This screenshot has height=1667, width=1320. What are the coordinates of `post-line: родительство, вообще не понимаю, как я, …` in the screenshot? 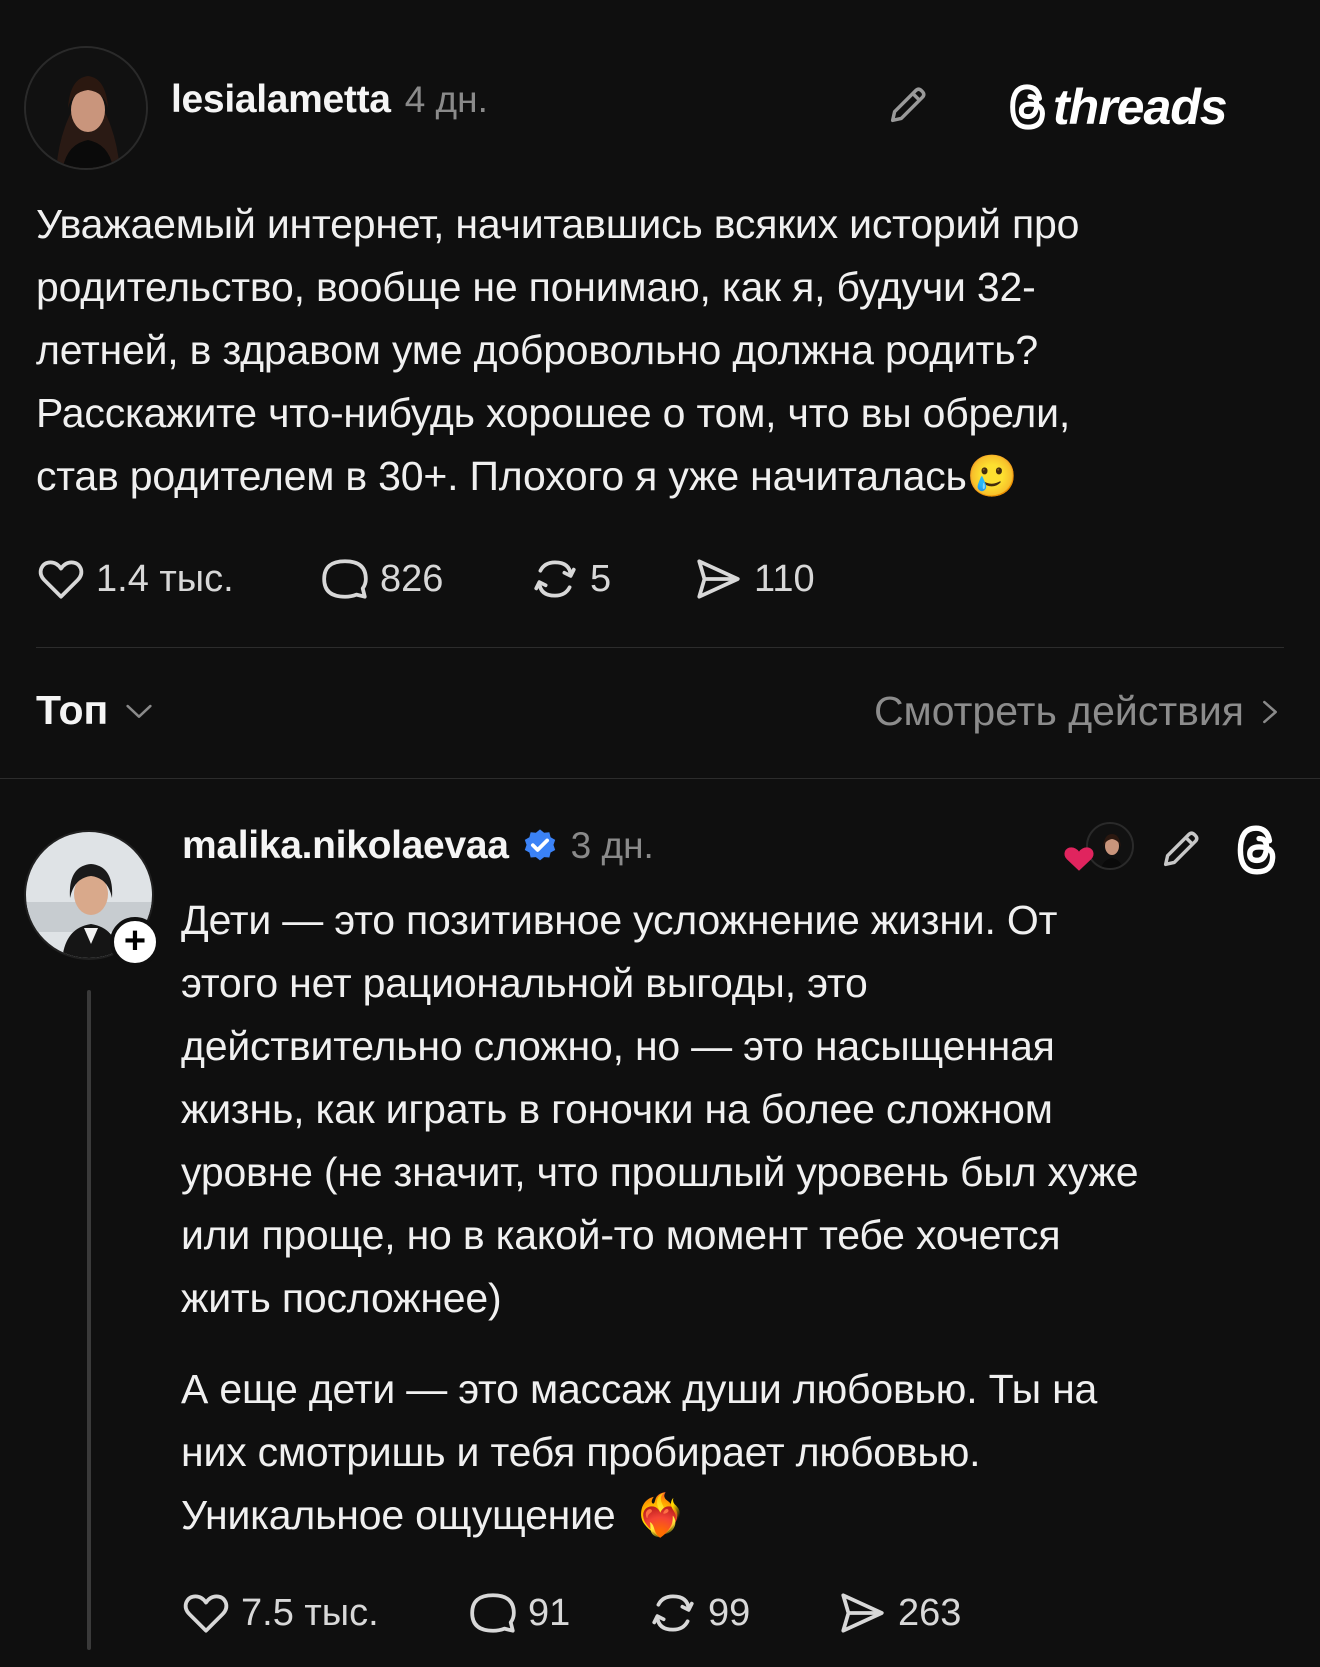 It's located at (536, 287).